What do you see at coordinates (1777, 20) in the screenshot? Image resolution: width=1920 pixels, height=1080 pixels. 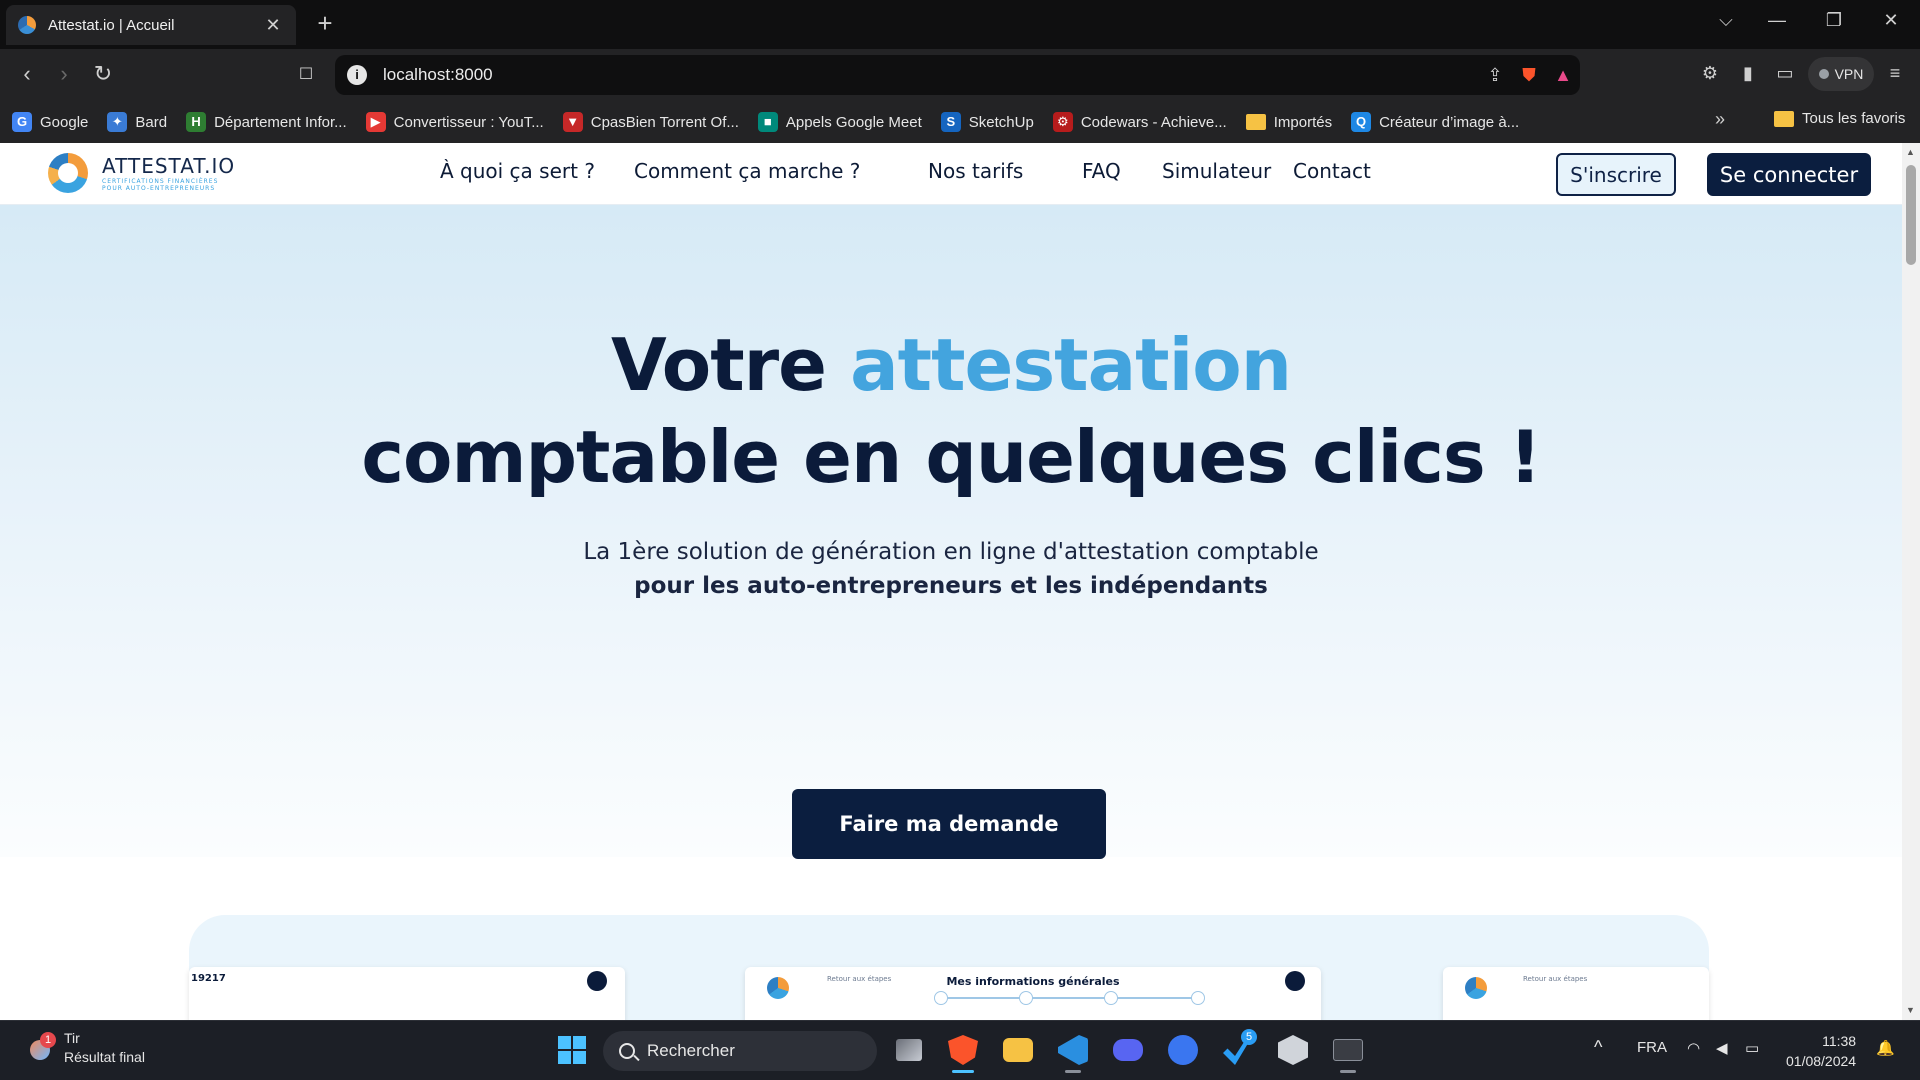 I see `minimize-button: —` at bounding box center [1777, 20].